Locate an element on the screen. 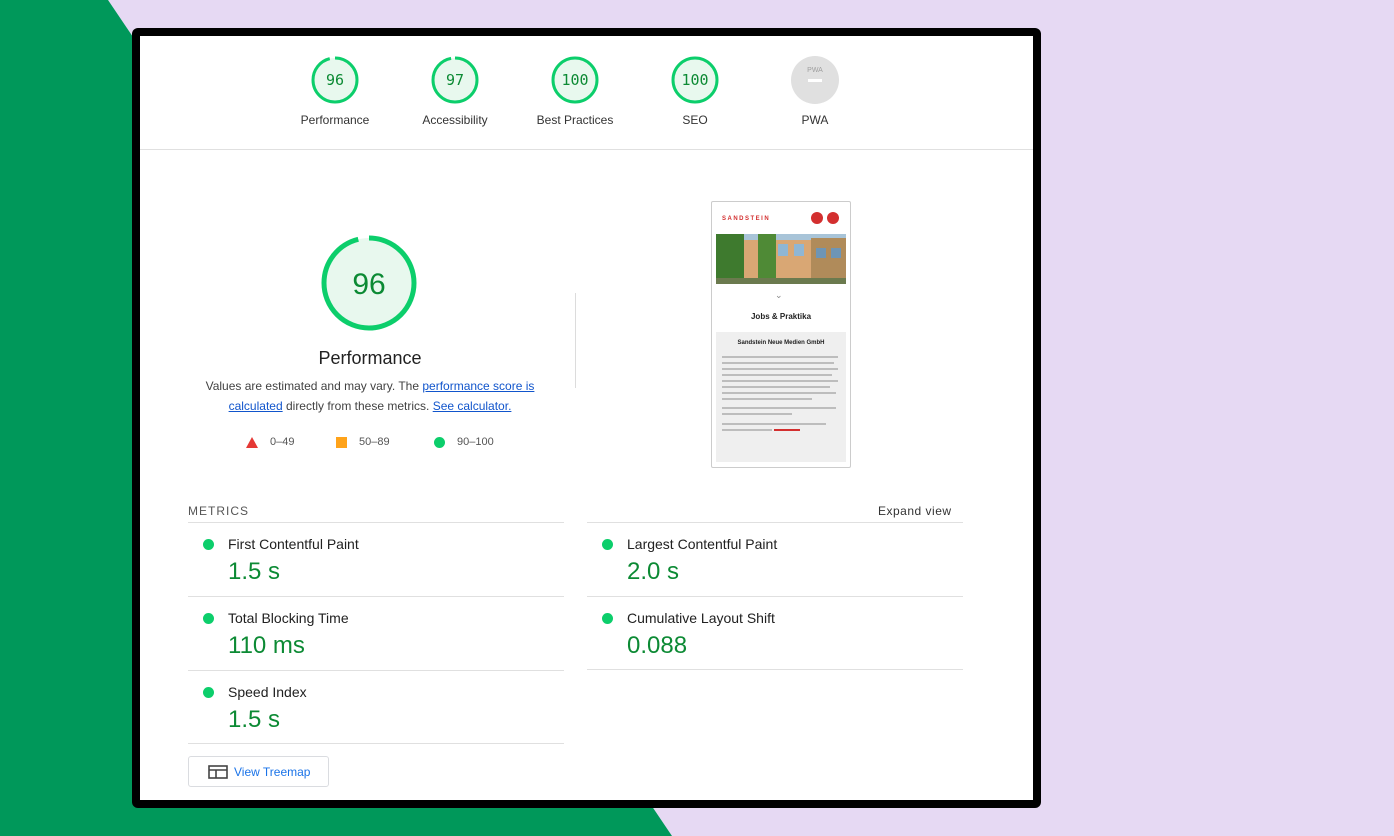 The image size is (1394, 836). performance-score: 96 is located at coordinates (368, 284).